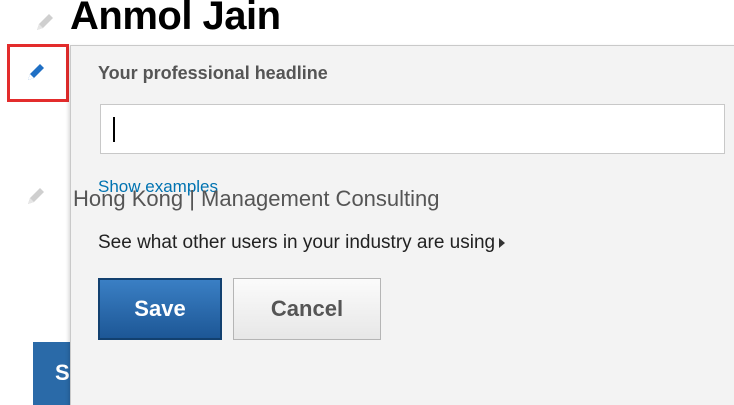  I want to click on edit-location-pencil-icon, so click(36, 196).